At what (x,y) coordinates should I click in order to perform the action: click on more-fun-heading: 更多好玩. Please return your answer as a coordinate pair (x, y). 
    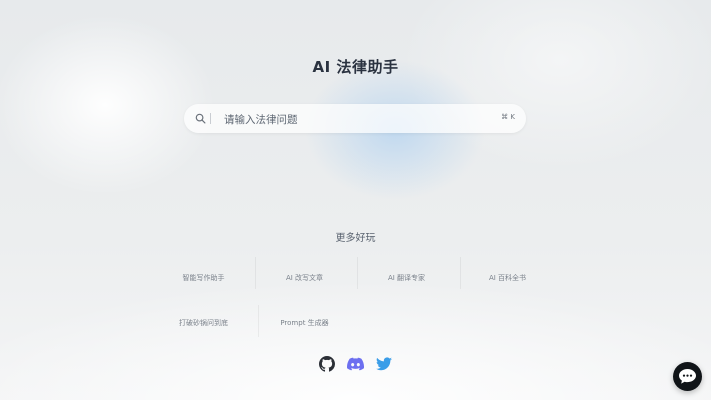
    Looking at the image, I should click on (355, 238).